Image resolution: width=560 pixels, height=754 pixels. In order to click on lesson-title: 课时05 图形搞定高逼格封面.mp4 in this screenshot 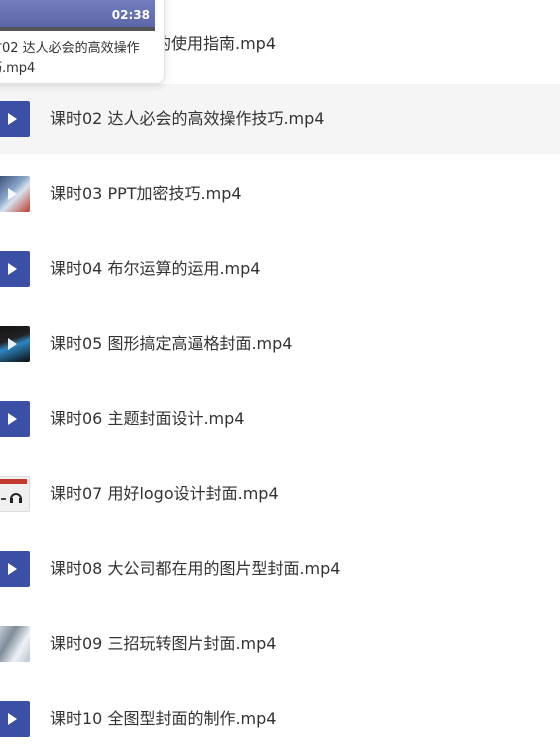, I will do `click(171, 344)`.